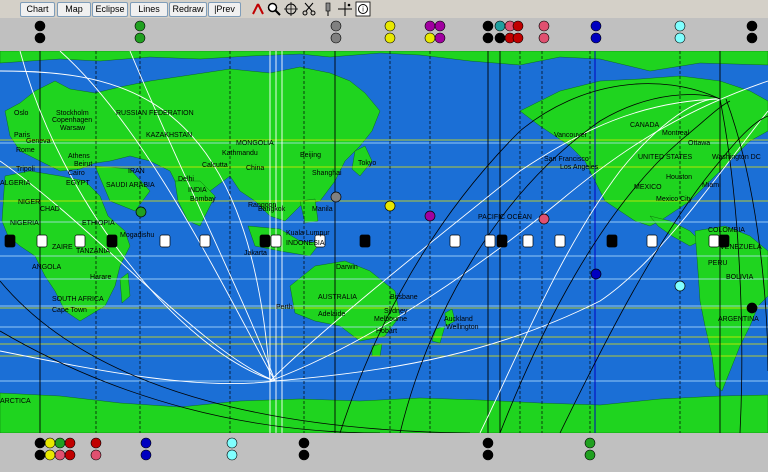 Image resolution: width=768 pixels, height=472 pixels. Describe the element at coordinates (25, 150) in the screenshot. I see `city-label: Rome` at that location.